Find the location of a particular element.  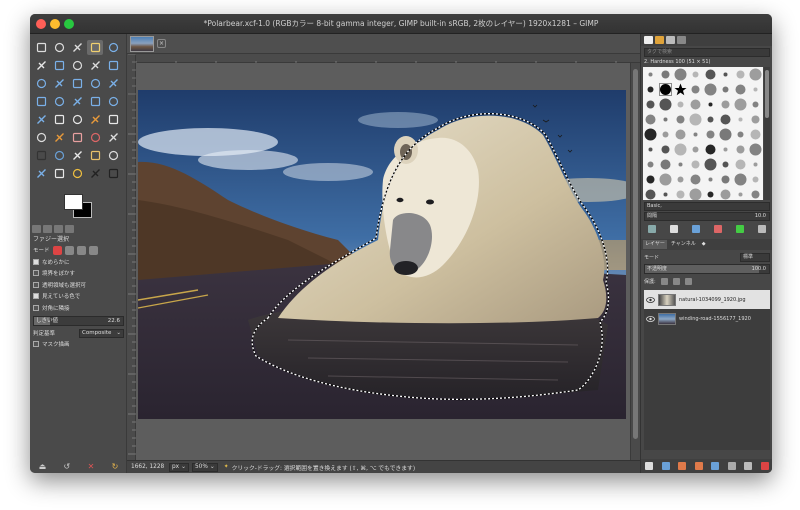

mask-draw-checkbox: マスク描画 is located at coordinates (78, 345).